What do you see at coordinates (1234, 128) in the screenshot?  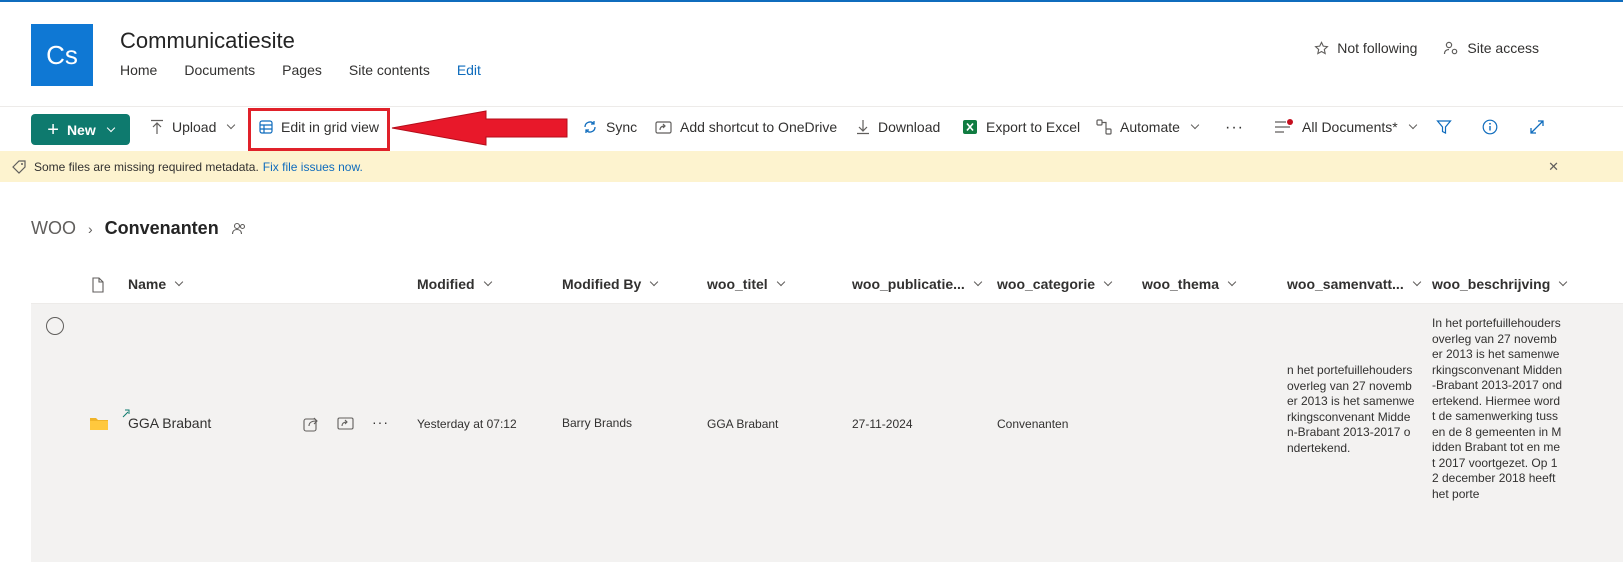 I see `more-commands-button: ···` at bounding box center [1234, 128].